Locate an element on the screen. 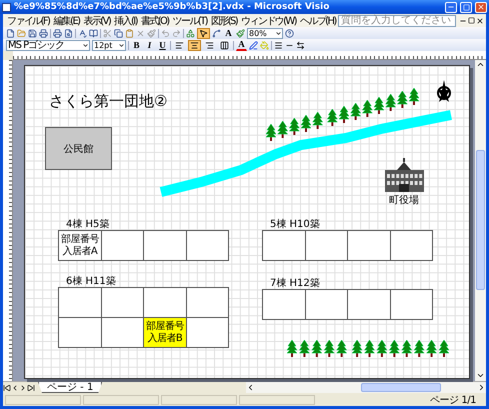  first-page-icon is located at coordinates (7, 388).